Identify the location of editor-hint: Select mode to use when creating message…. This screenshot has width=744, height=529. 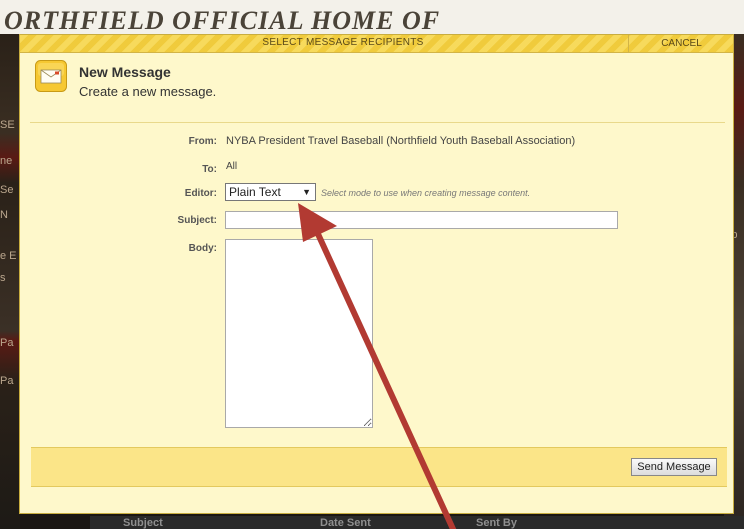
(426, 193).